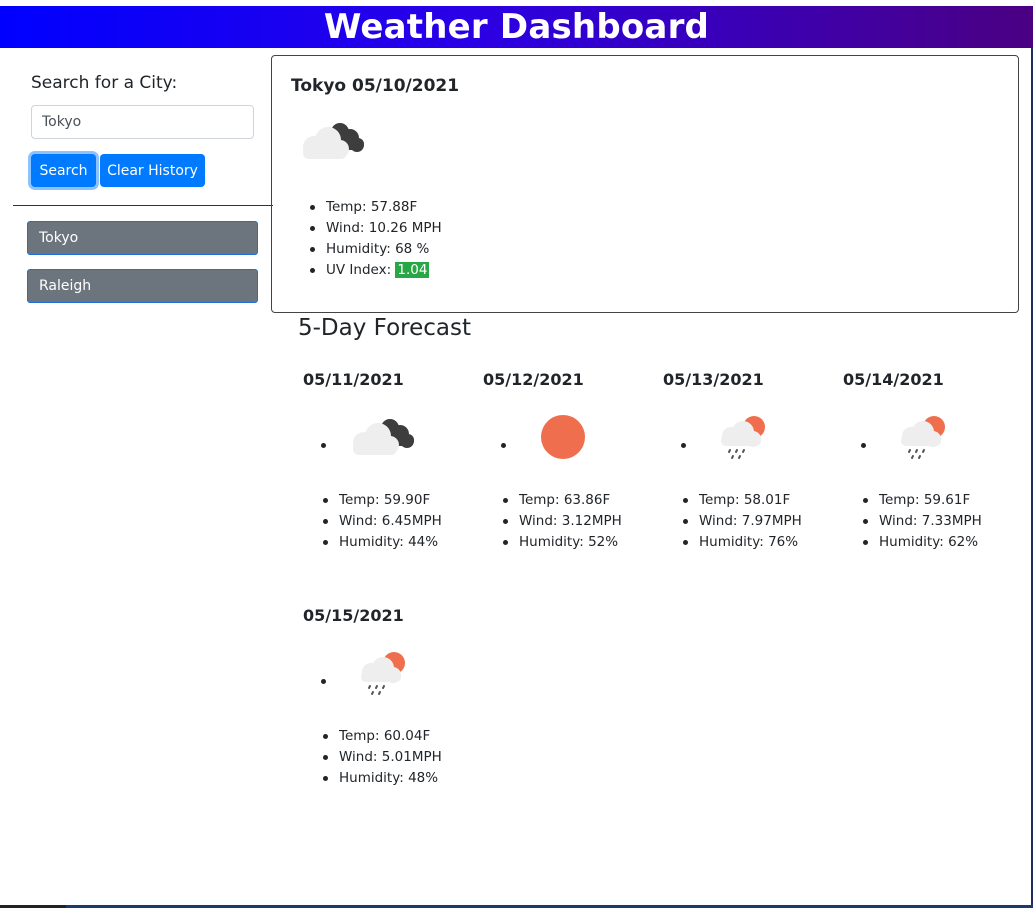 This screenshot has width=1033, height=908. I want to click on page-title: Weather Dashboard, so click(516, 27).